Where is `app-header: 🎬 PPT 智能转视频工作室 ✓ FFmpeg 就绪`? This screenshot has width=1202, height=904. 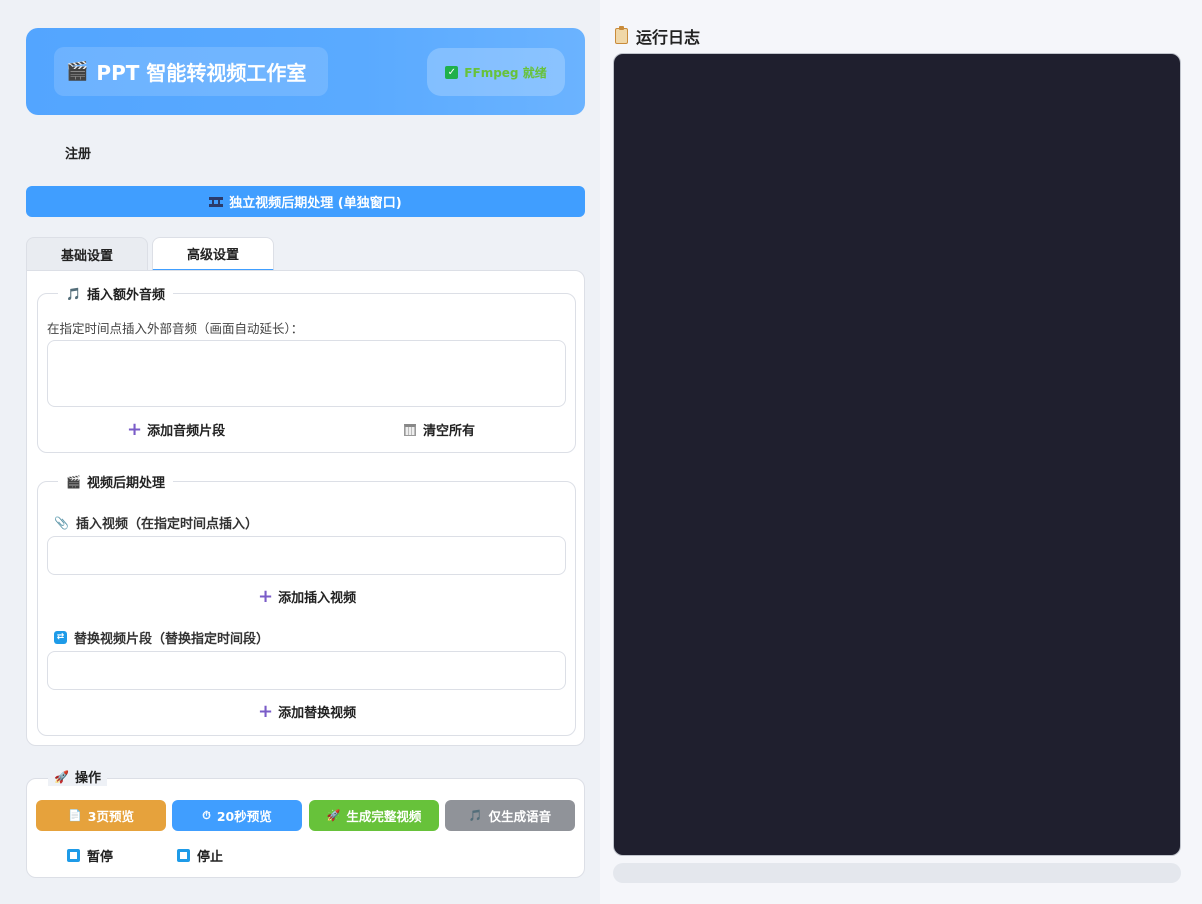 app-header: 🎬 PPT 智能转视频工作室 ✓ FFmpeg 就绪 is located at coordinates (305, 71).